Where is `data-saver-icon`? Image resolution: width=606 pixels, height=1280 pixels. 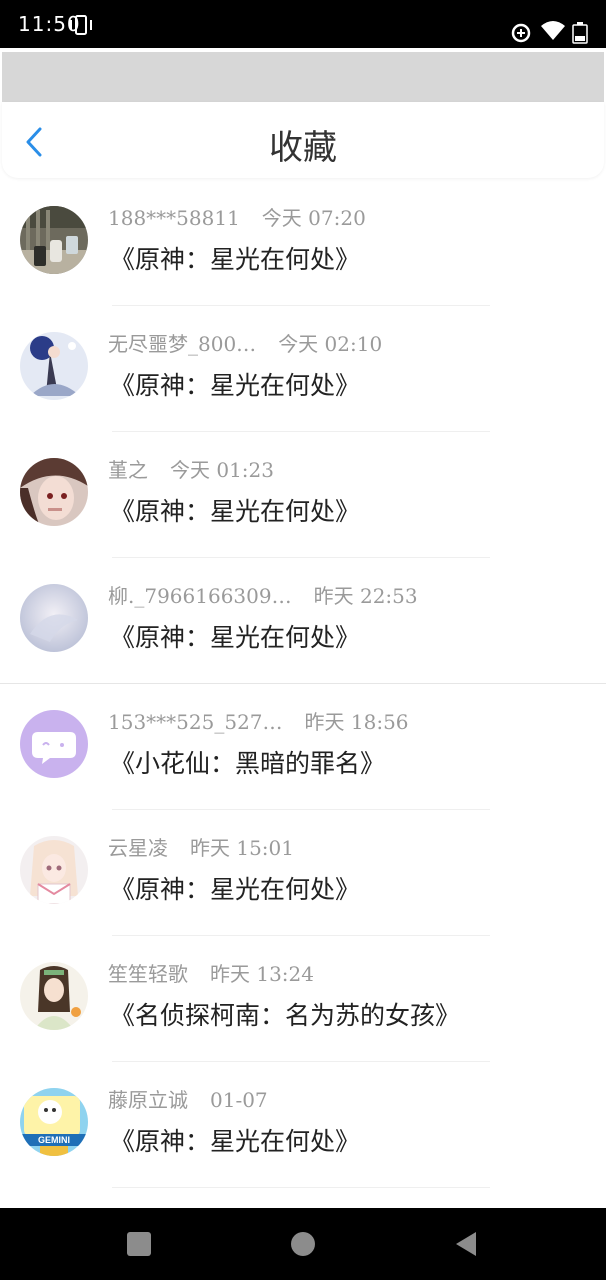
data-saver-icon is located at coordinates (521, 33).